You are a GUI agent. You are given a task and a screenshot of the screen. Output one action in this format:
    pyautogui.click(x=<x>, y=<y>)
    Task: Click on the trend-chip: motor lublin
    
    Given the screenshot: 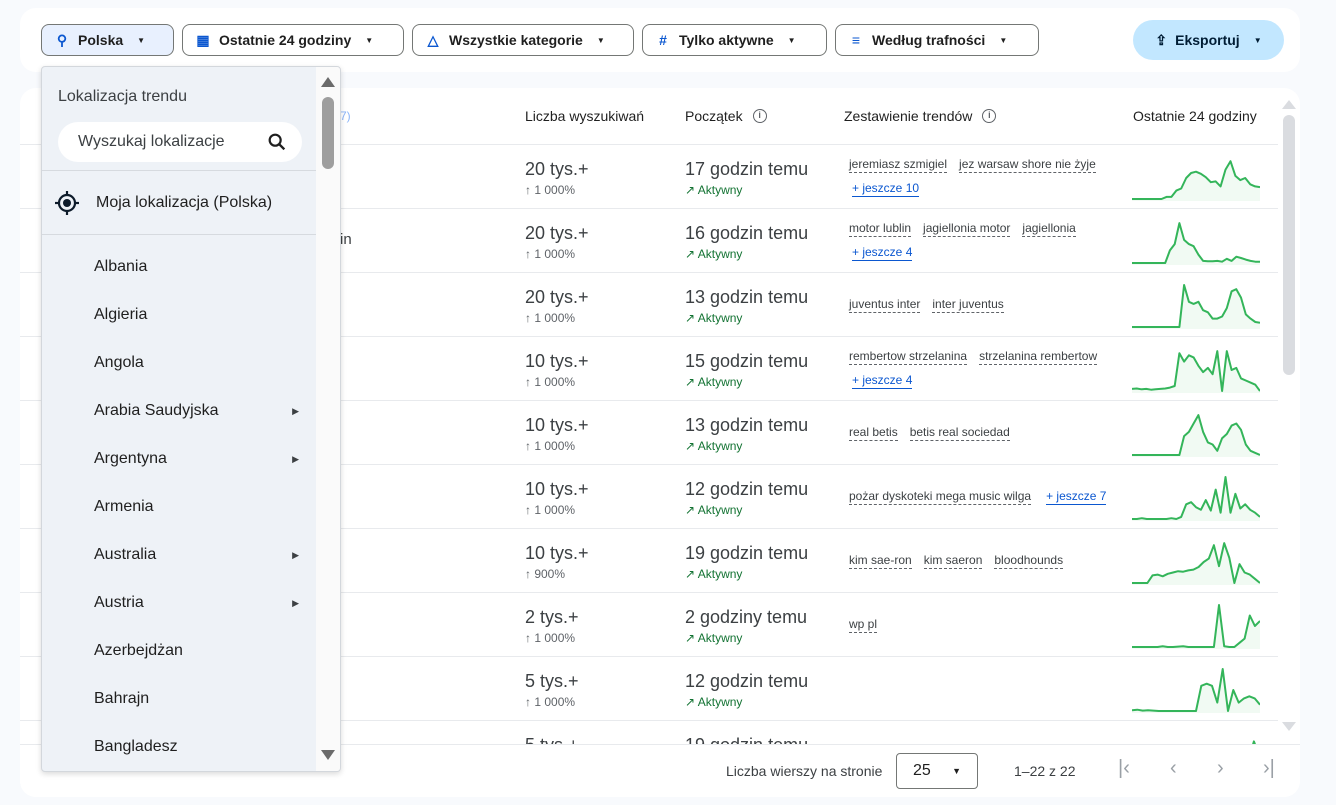 What is the action you would take?
    pyautogui.click(x=880, y=229)
    